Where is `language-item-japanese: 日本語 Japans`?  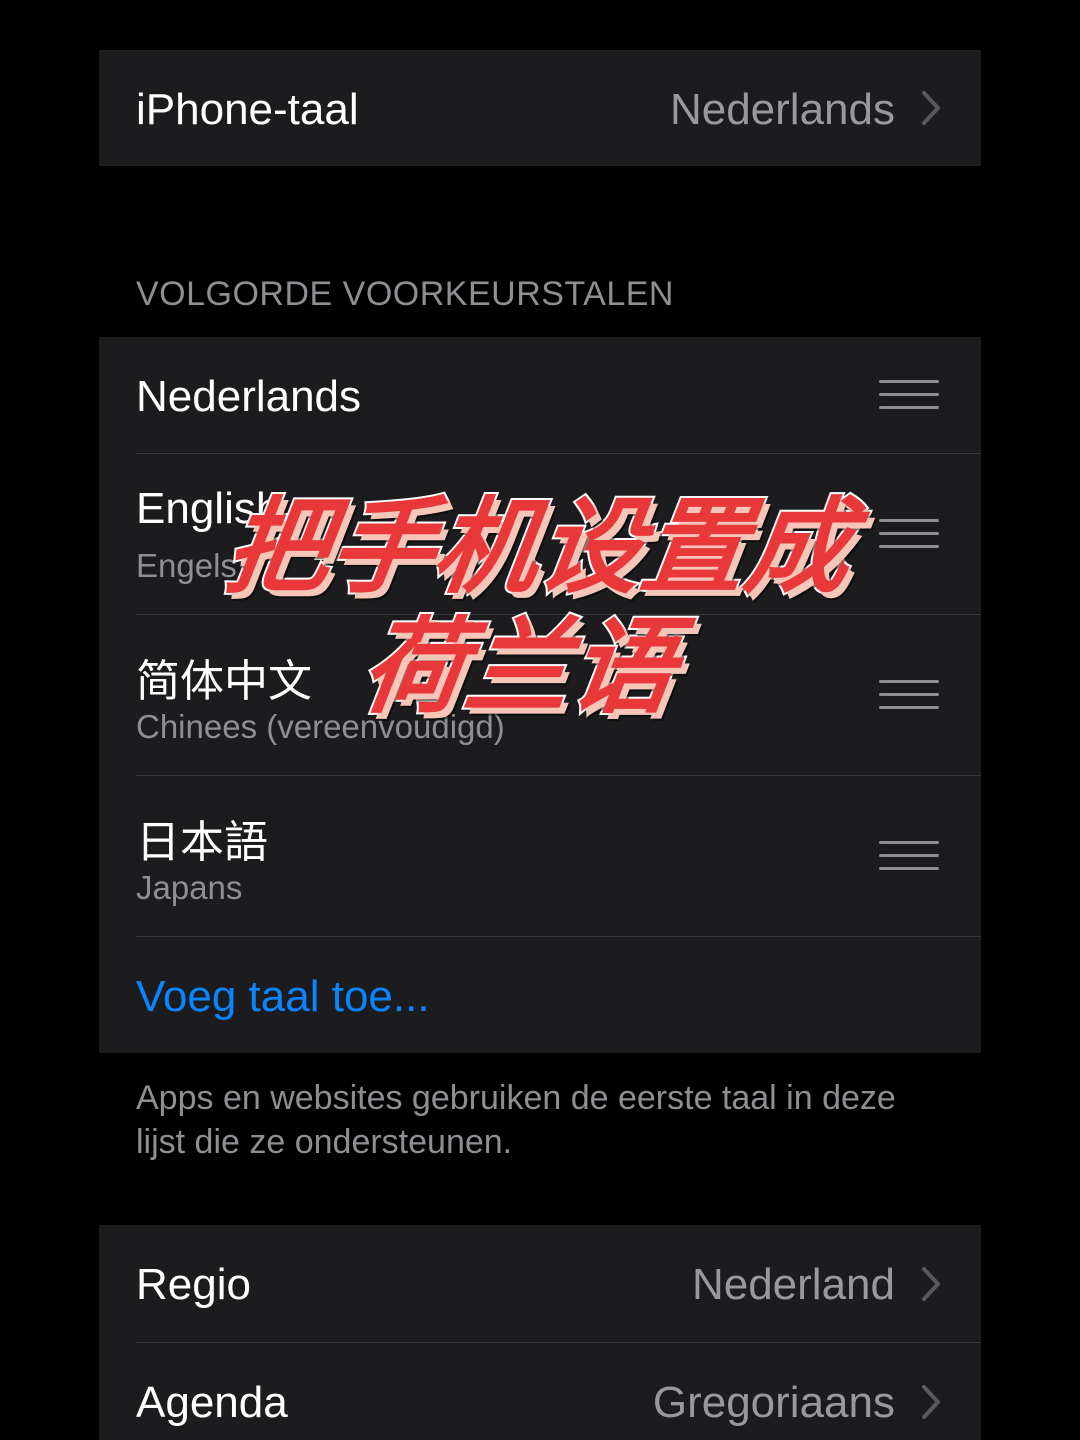
language-item-japanese: 日本語 Japans is located at coordinates (540, 856).